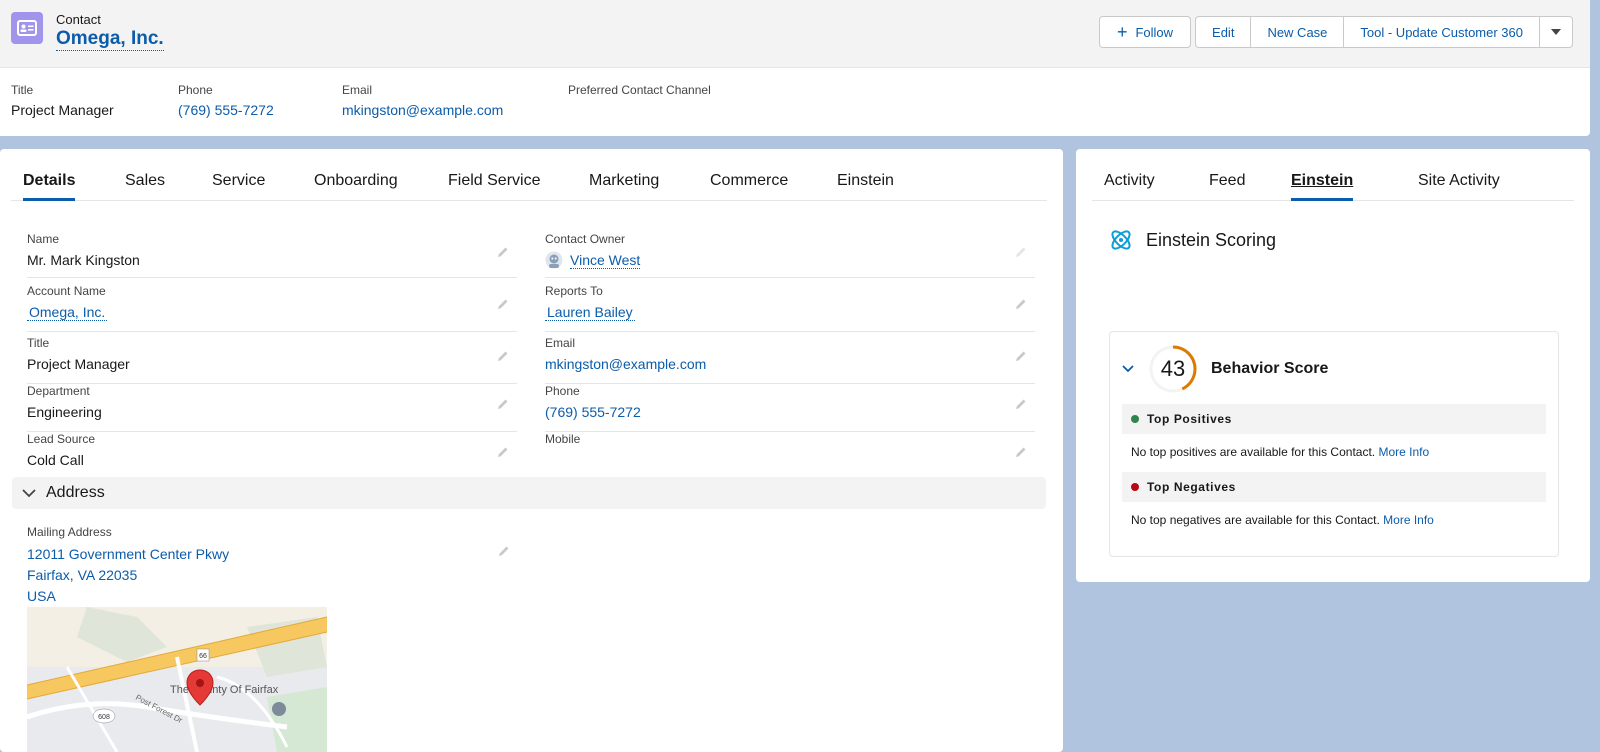 The width and height of the screenshot is (1600, 752). I want to click on field-phone: Phone (769) 555-7272, so click(790, 408).